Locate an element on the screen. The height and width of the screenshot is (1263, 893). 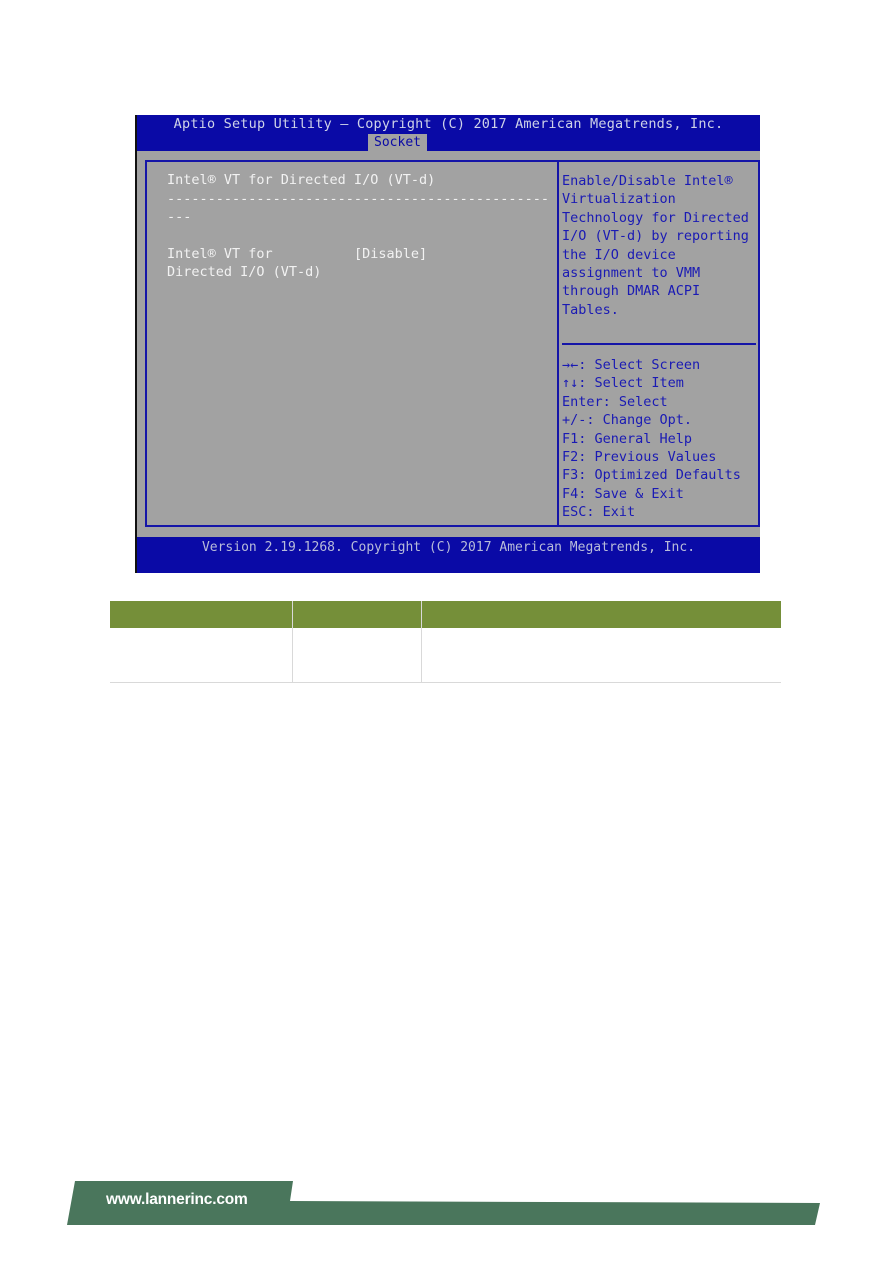
table-header-row is located at coordinates (445, 614).